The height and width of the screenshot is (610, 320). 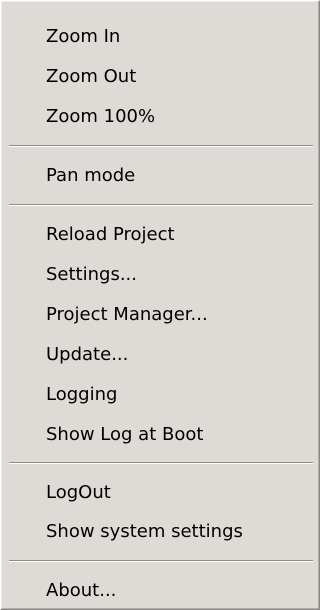 What do you see at coordinates (160, 37) in the screenshot?
I see `menu-item-zoom-in: Zoom In` at bounding box center [160, 37].